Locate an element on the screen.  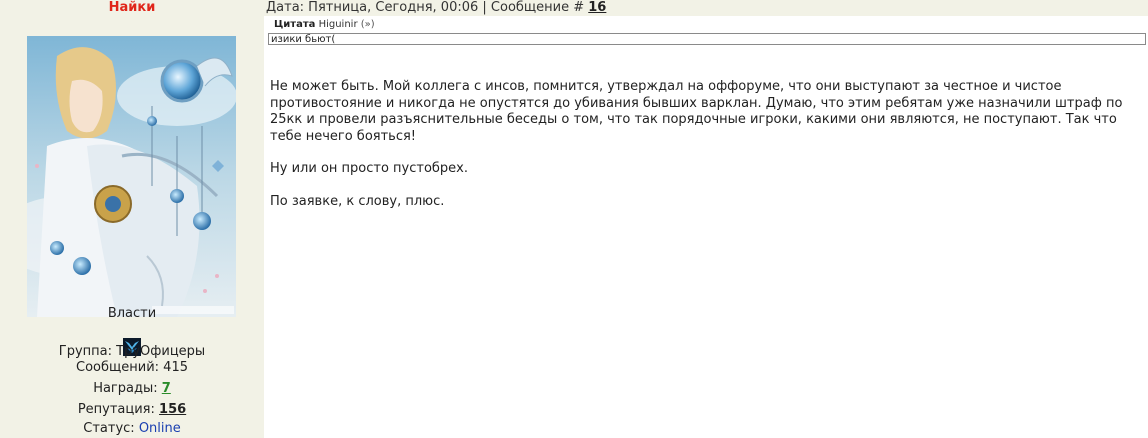
quote-label: Цитата is located at coordinates (295, 24).